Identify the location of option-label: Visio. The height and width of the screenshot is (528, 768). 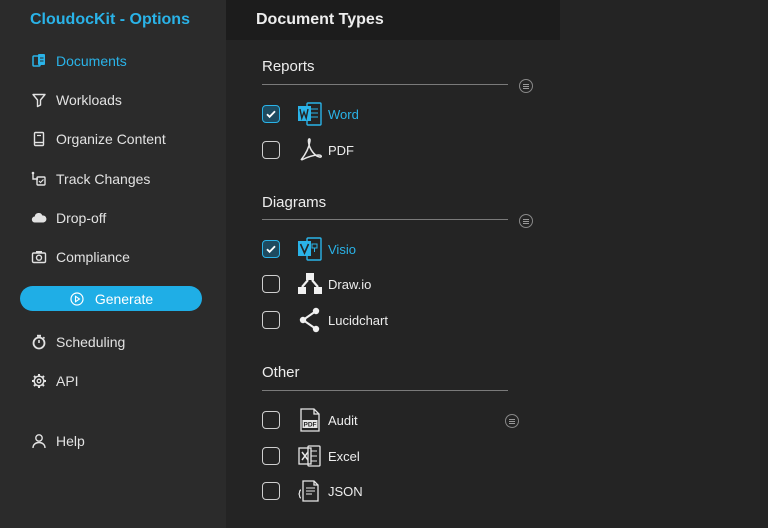
(342, 249).